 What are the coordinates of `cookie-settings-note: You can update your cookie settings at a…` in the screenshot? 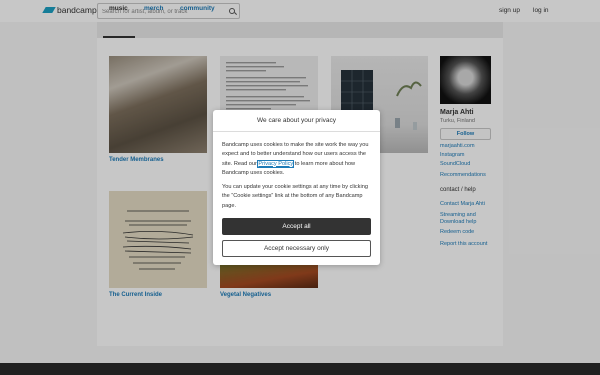 It's located at (295, 196).